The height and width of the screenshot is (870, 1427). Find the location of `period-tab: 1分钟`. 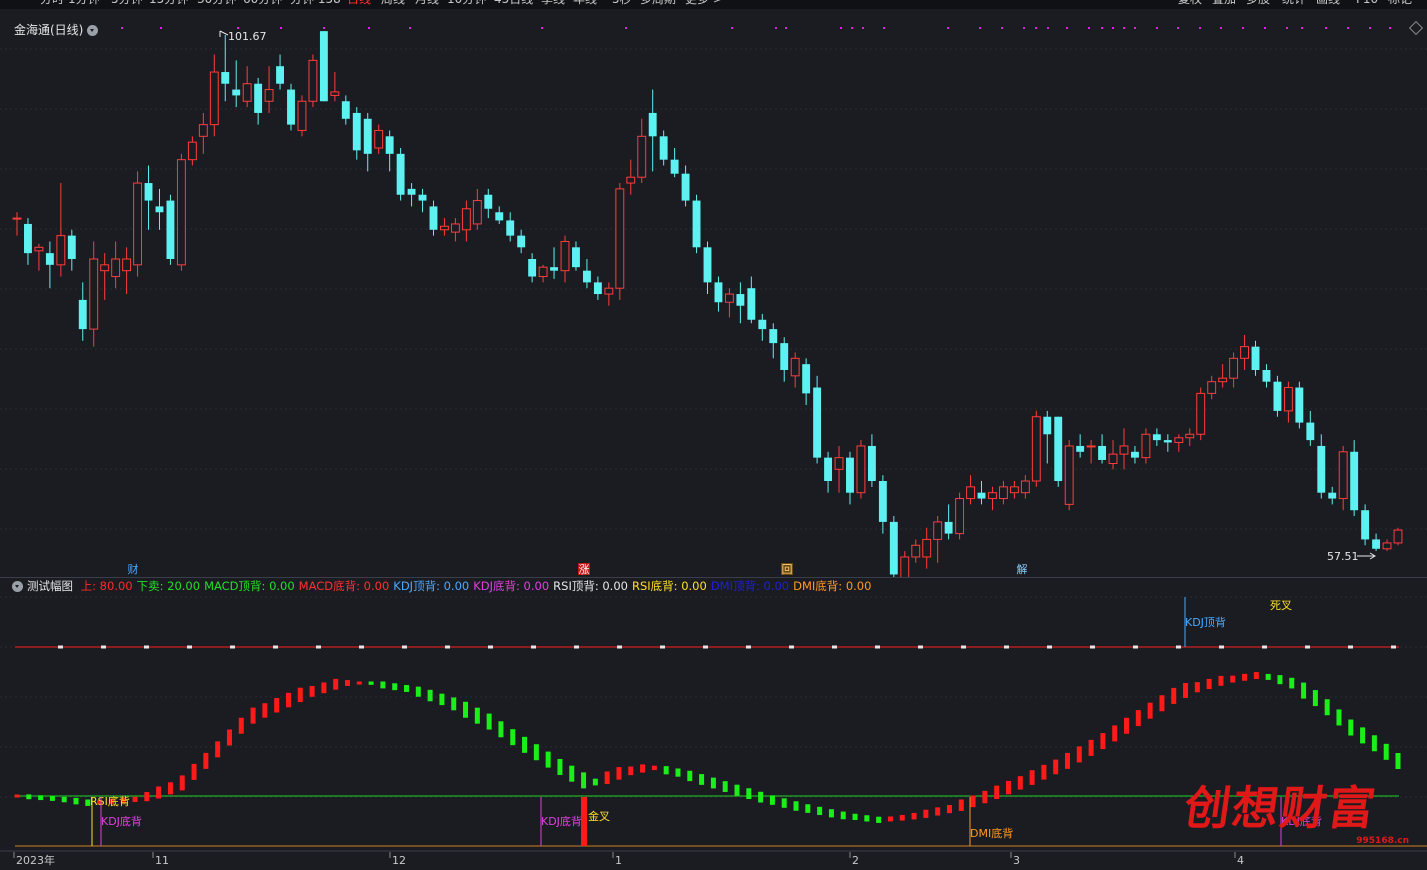

period-tab: 1分钟 is located at coordinates (84, 2).